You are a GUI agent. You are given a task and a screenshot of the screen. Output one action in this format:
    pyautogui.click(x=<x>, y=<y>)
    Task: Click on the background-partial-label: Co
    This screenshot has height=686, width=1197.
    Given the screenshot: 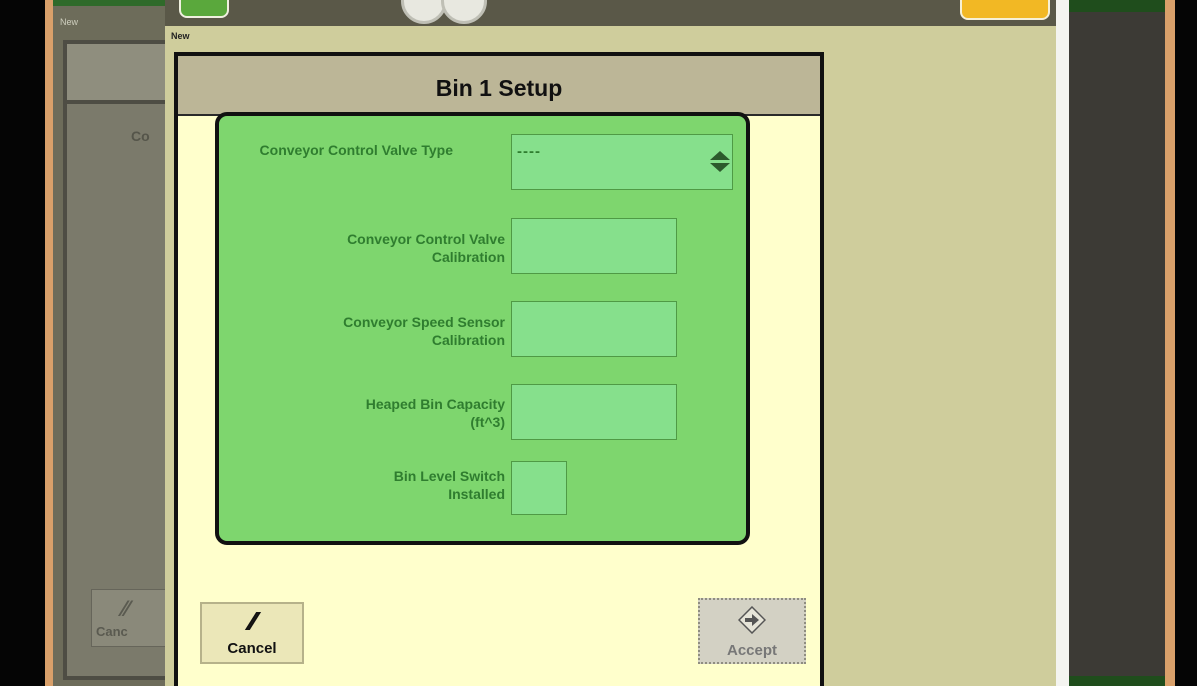 What is the action you would take?
    pyautogui.click(x=140, y=136)
    